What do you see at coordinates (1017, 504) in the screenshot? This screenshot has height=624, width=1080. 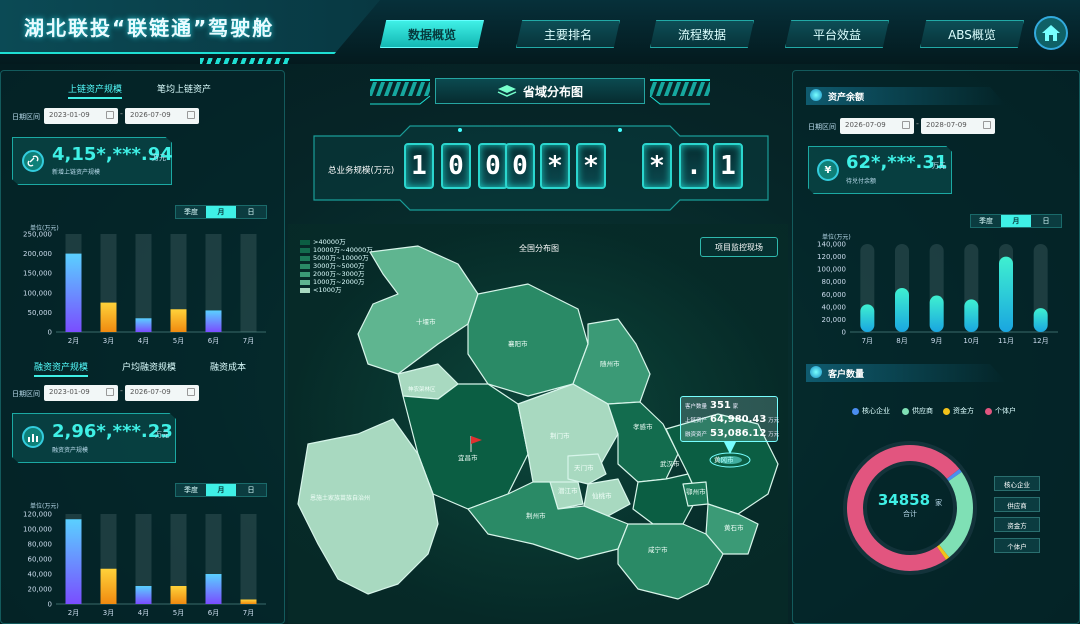 I see `filter-supplier-button: 供应商` at bounding box center [1017, 504].